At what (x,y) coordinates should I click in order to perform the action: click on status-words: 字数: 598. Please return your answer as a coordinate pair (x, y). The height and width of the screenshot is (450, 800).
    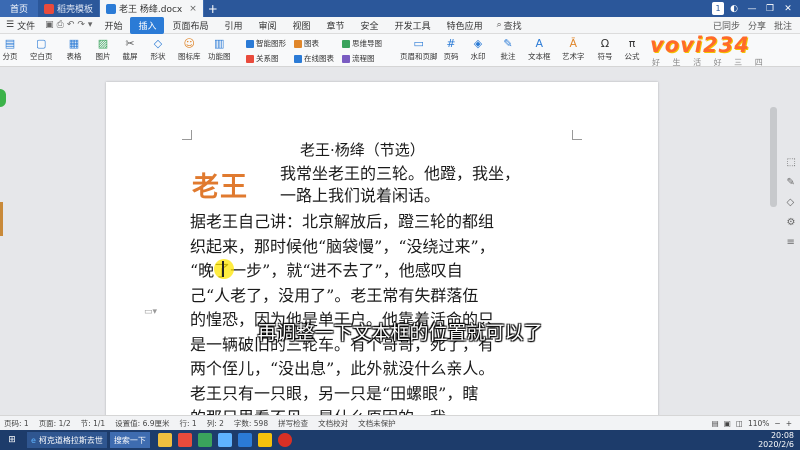
    Looking at the image, I should click on (251, 423).